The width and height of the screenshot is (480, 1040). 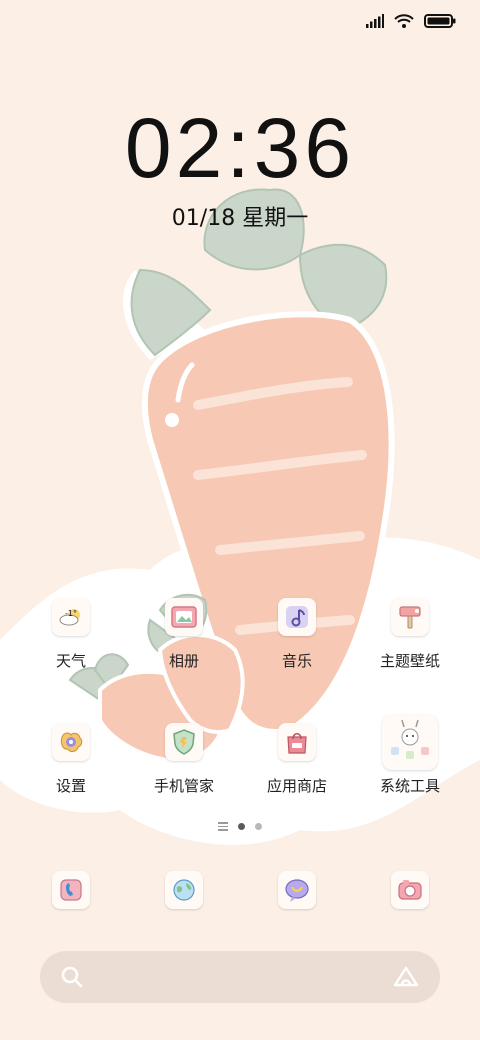 I want to click on app-tools-folder: 系统工具, so click(x=410, y=755).